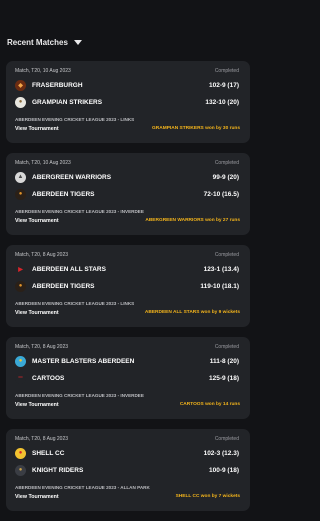  I want to click on team-score: 111-8 (20), so click(224, 361).